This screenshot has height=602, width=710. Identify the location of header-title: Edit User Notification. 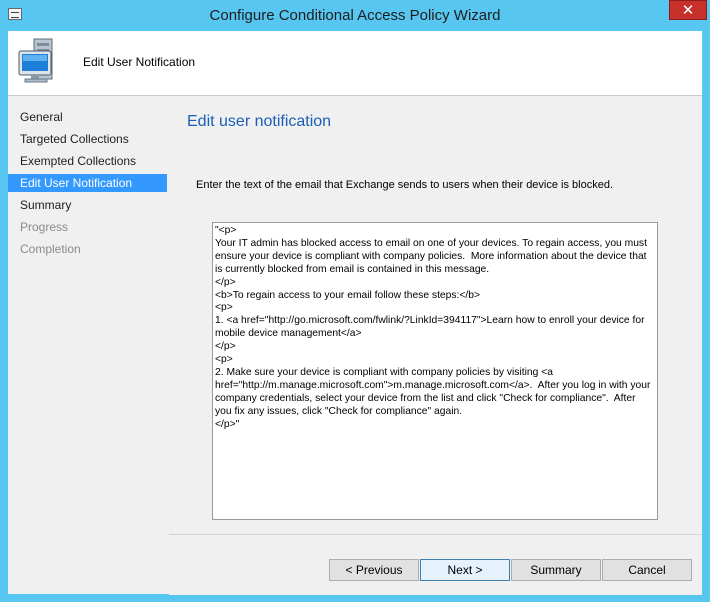
(139, 62).